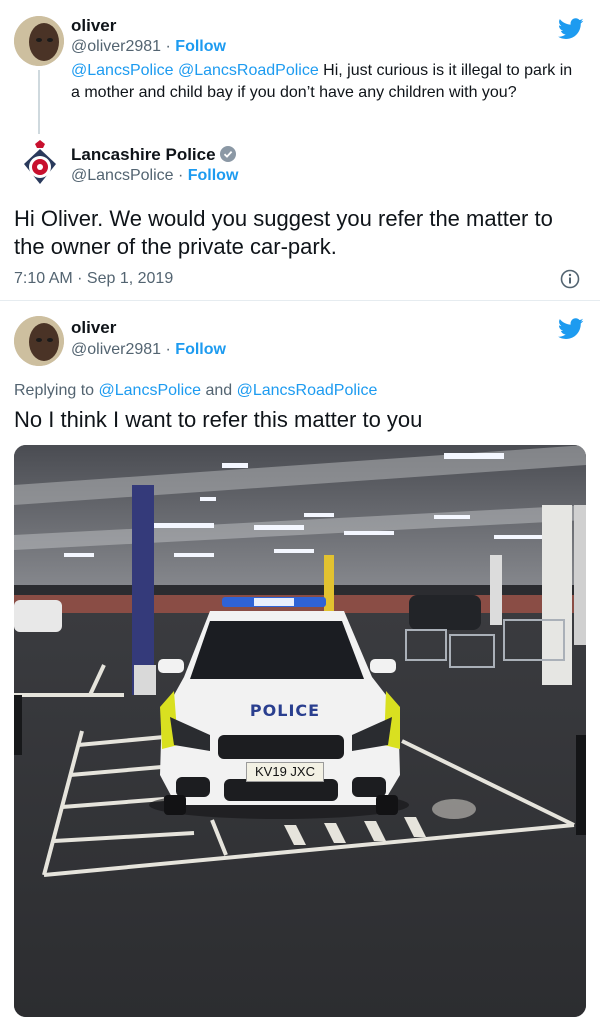 The image size is (600, 1023). I want to click on author-name: Lancashire Police, so click(143, 154).